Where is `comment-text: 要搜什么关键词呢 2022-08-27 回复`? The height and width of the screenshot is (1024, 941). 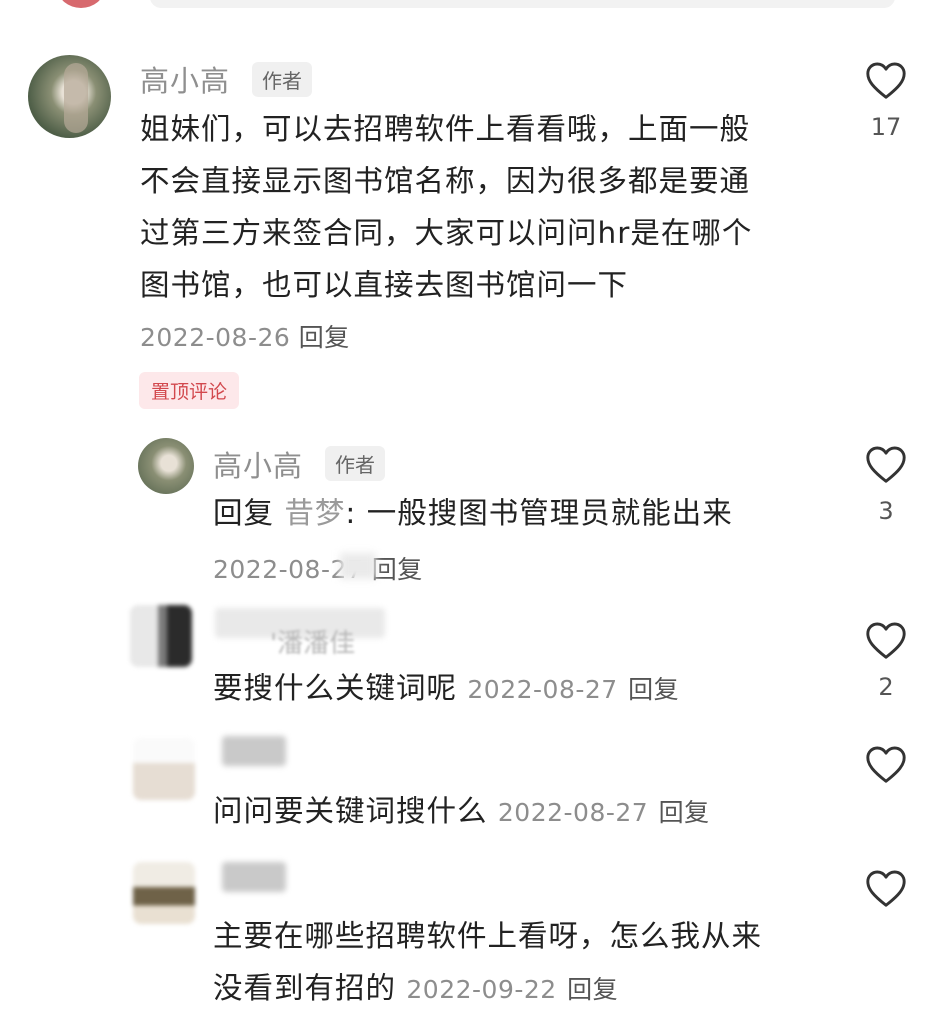 comment-text: 要搜什么关键词呢 2022-08-27 回复 is located at coordinates (446, 689).